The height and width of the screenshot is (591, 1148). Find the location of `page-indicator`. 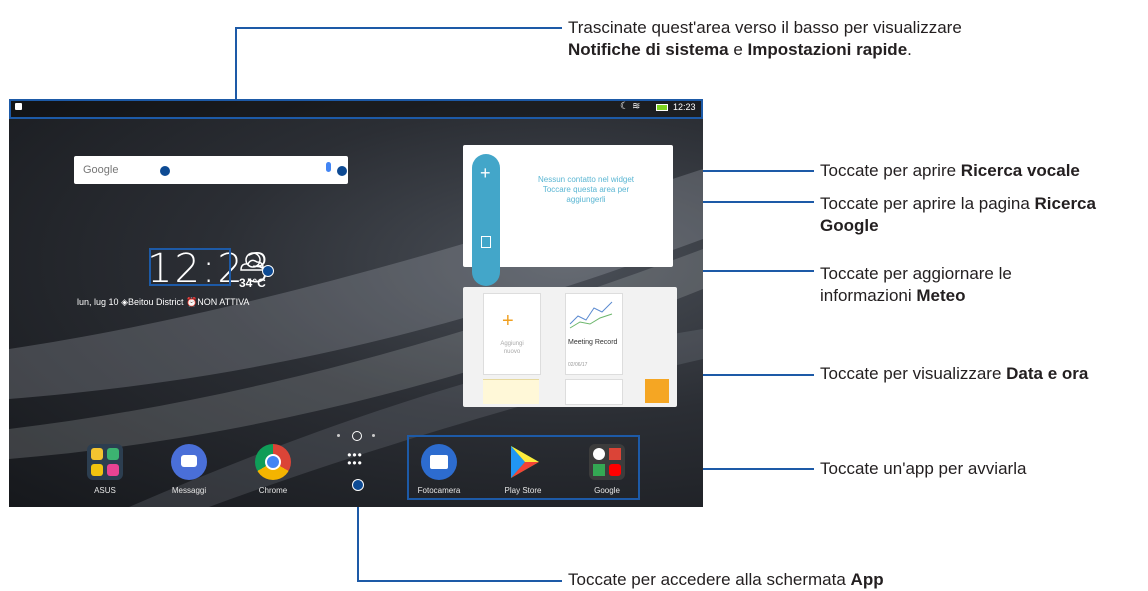

page-indicator is located at coordinates (355, 436).